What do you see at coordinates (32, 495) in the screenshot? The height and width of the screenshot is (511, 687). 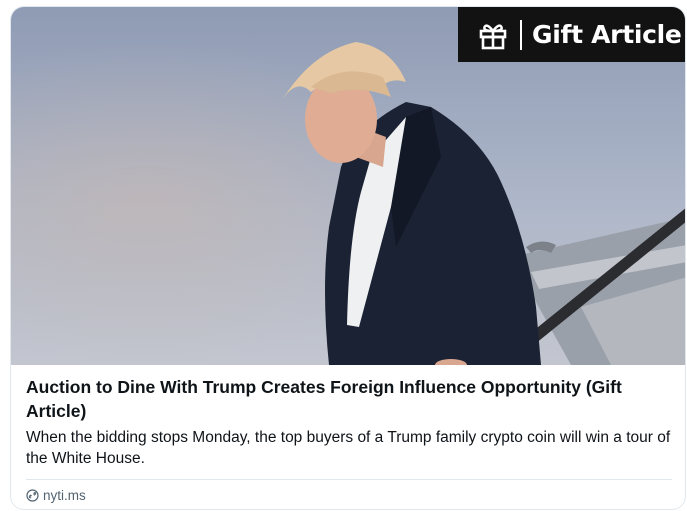 I see `link-icon` at bounding box center [32, 495].